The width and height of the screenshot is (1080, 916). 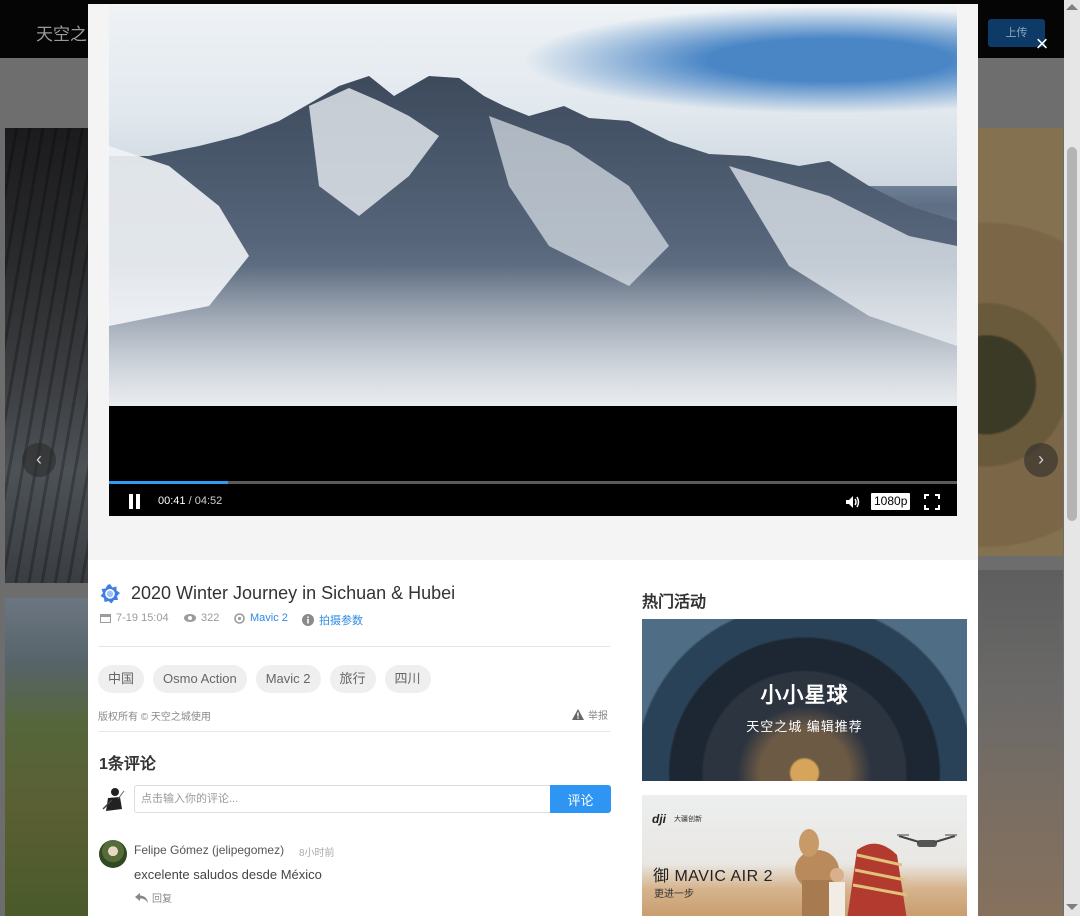 What do you see at coordinates (533, 482) in the screenshot?
I see `progress-bar` at bounding box center [533, 482].